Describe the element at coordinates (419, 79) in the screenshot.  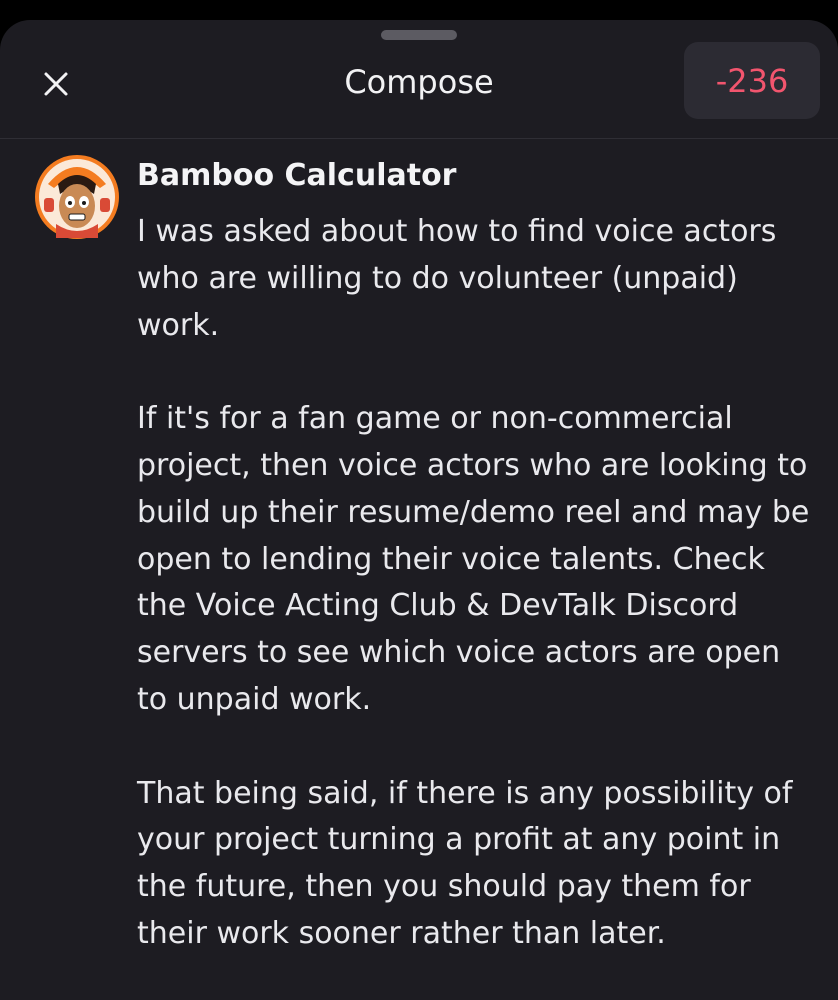
I see `compose-header: Compose -236` at that location.